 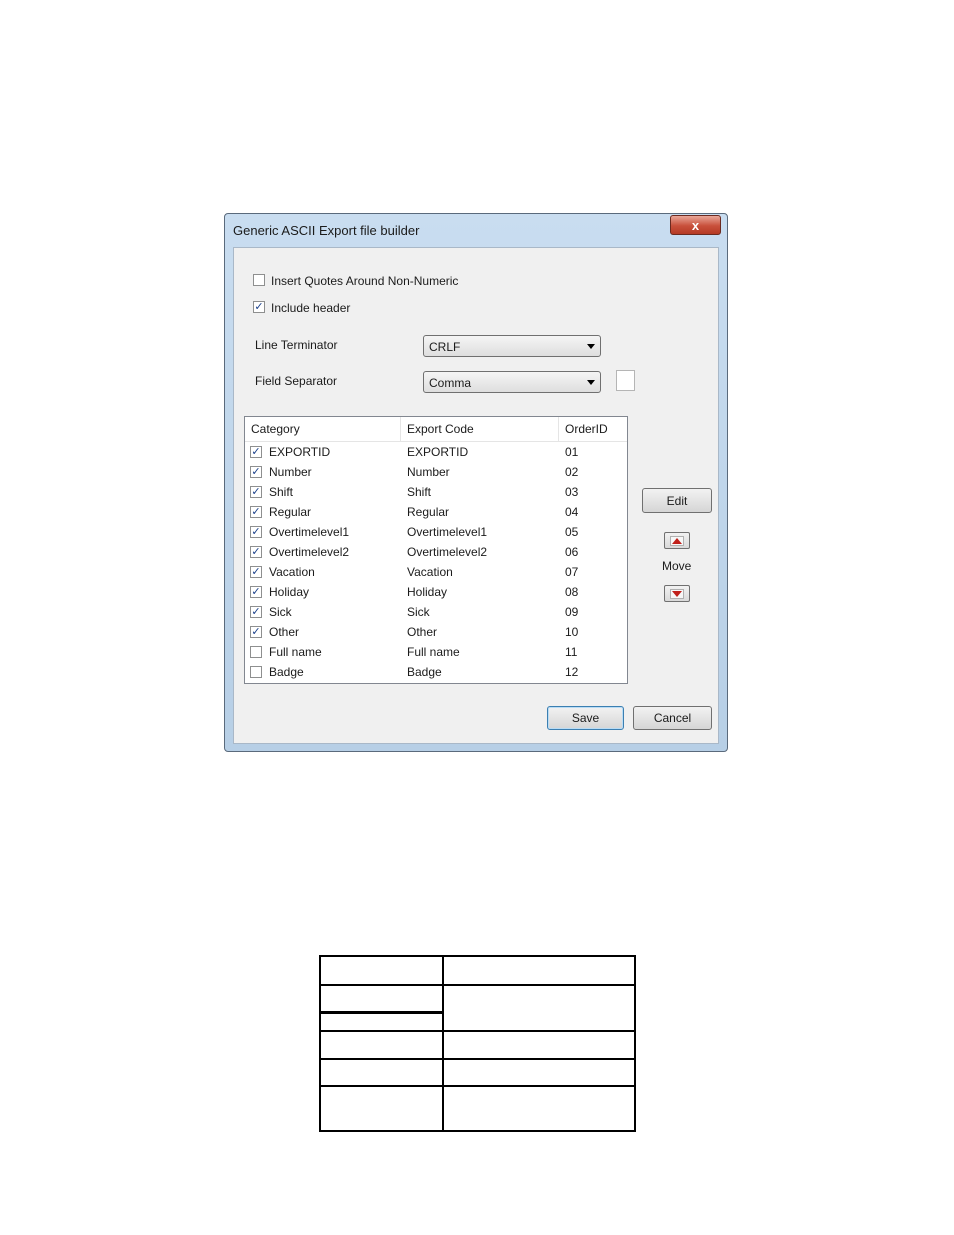 I want to click on orderid-cell: 06, so click(x=572, y=552).